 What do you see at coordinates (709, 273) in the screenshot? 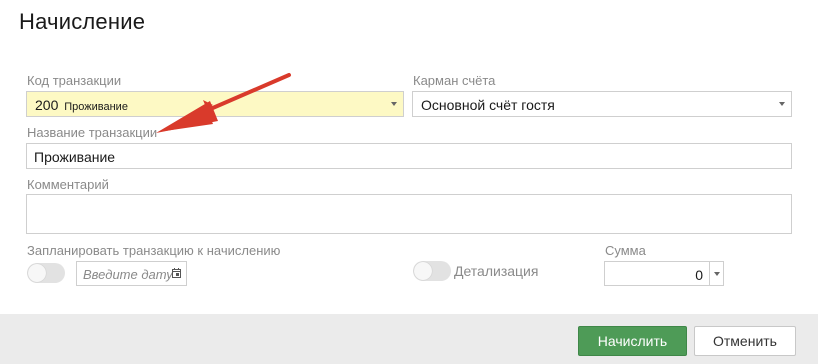
I see `sum-divider` at bounding box center [709, 273].